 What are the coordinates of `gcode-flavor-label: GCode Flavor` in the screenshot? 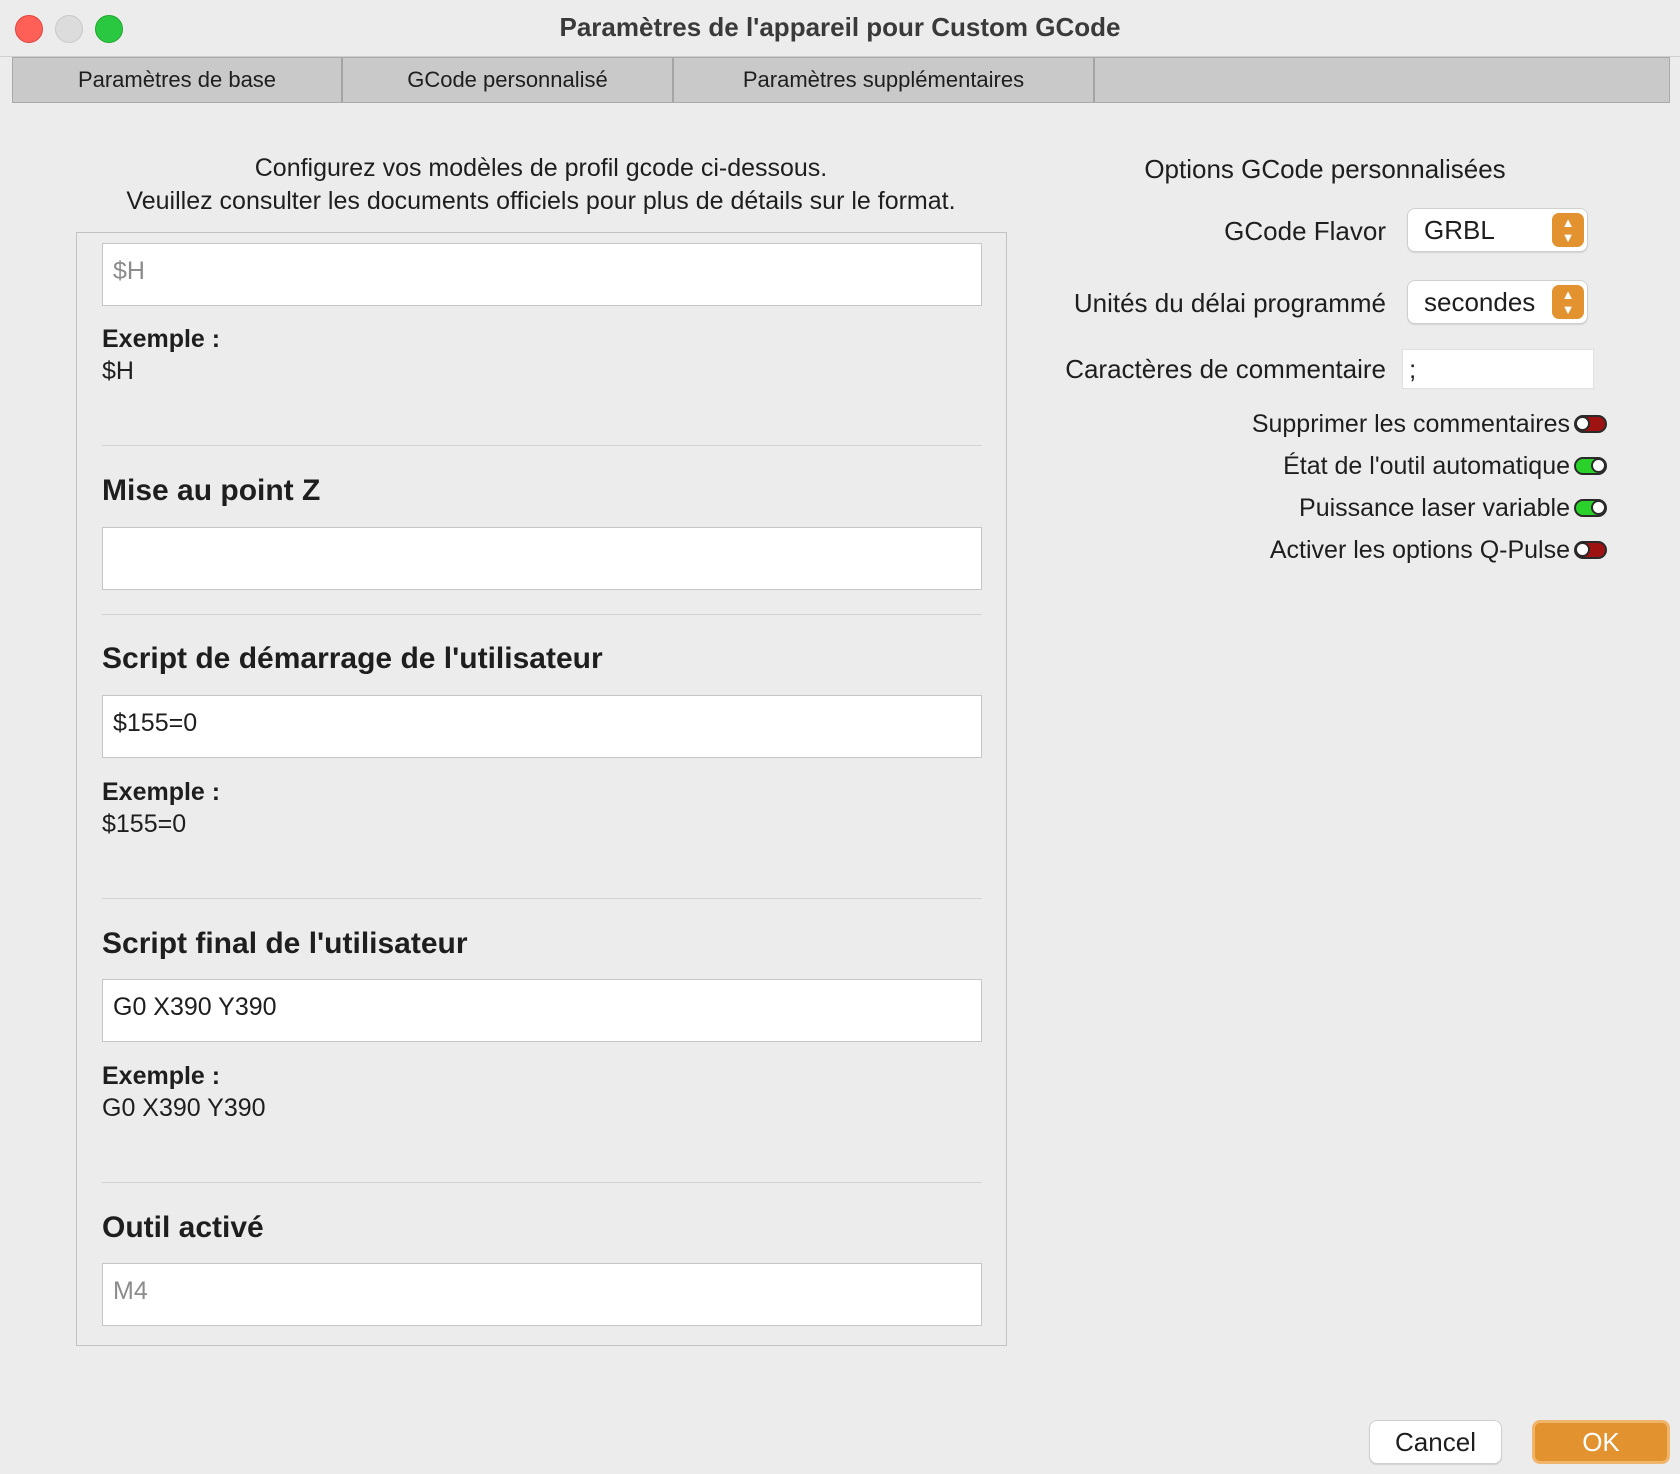 It's located at (1305, 231).